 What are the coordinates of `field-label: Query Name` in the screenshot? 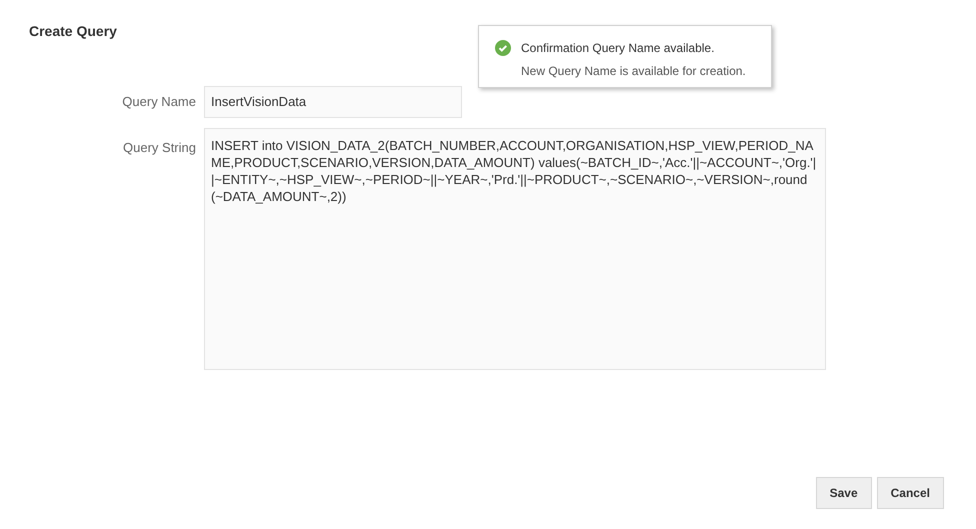 It's located at (159, 102).